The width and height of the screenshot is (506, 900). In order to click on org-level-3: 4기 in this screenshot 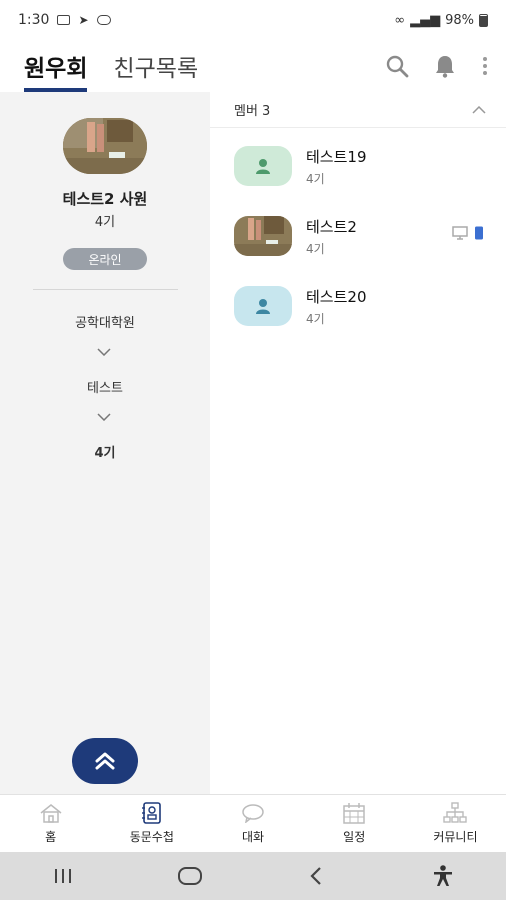, I will do `click(105, 453)`.